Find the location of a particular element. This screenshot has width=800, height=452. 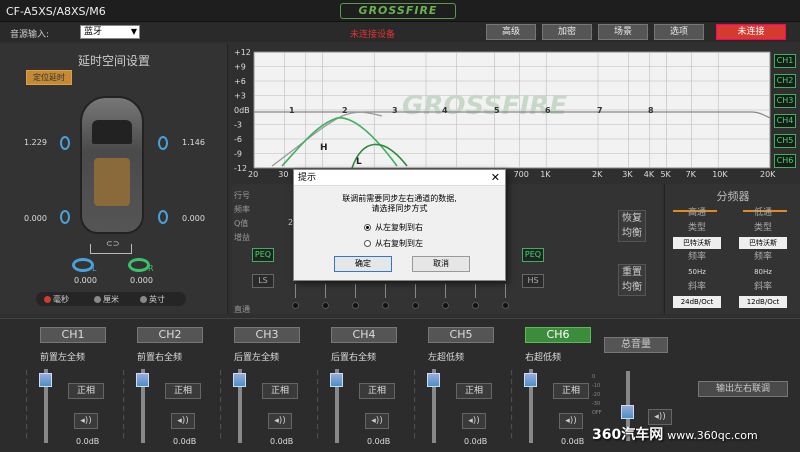

lowpass-type-select: 巴特沃斯 is located at coordinates (763, 243).